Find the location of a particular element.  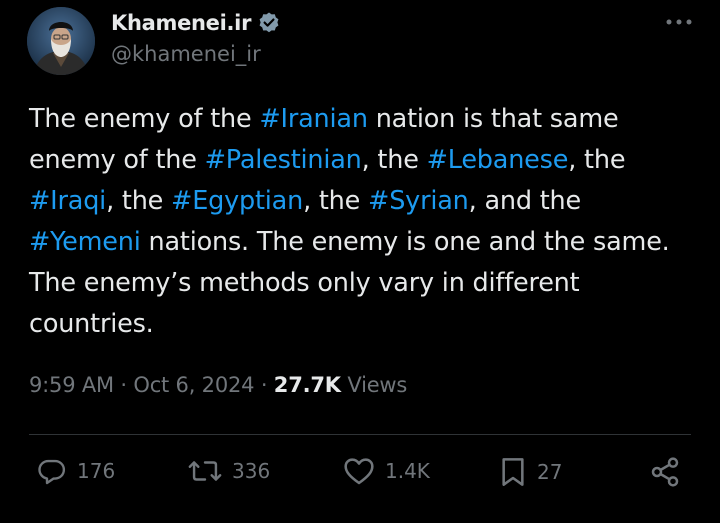

hashtag-link: #Iranian is located at coordinates (313, 119).